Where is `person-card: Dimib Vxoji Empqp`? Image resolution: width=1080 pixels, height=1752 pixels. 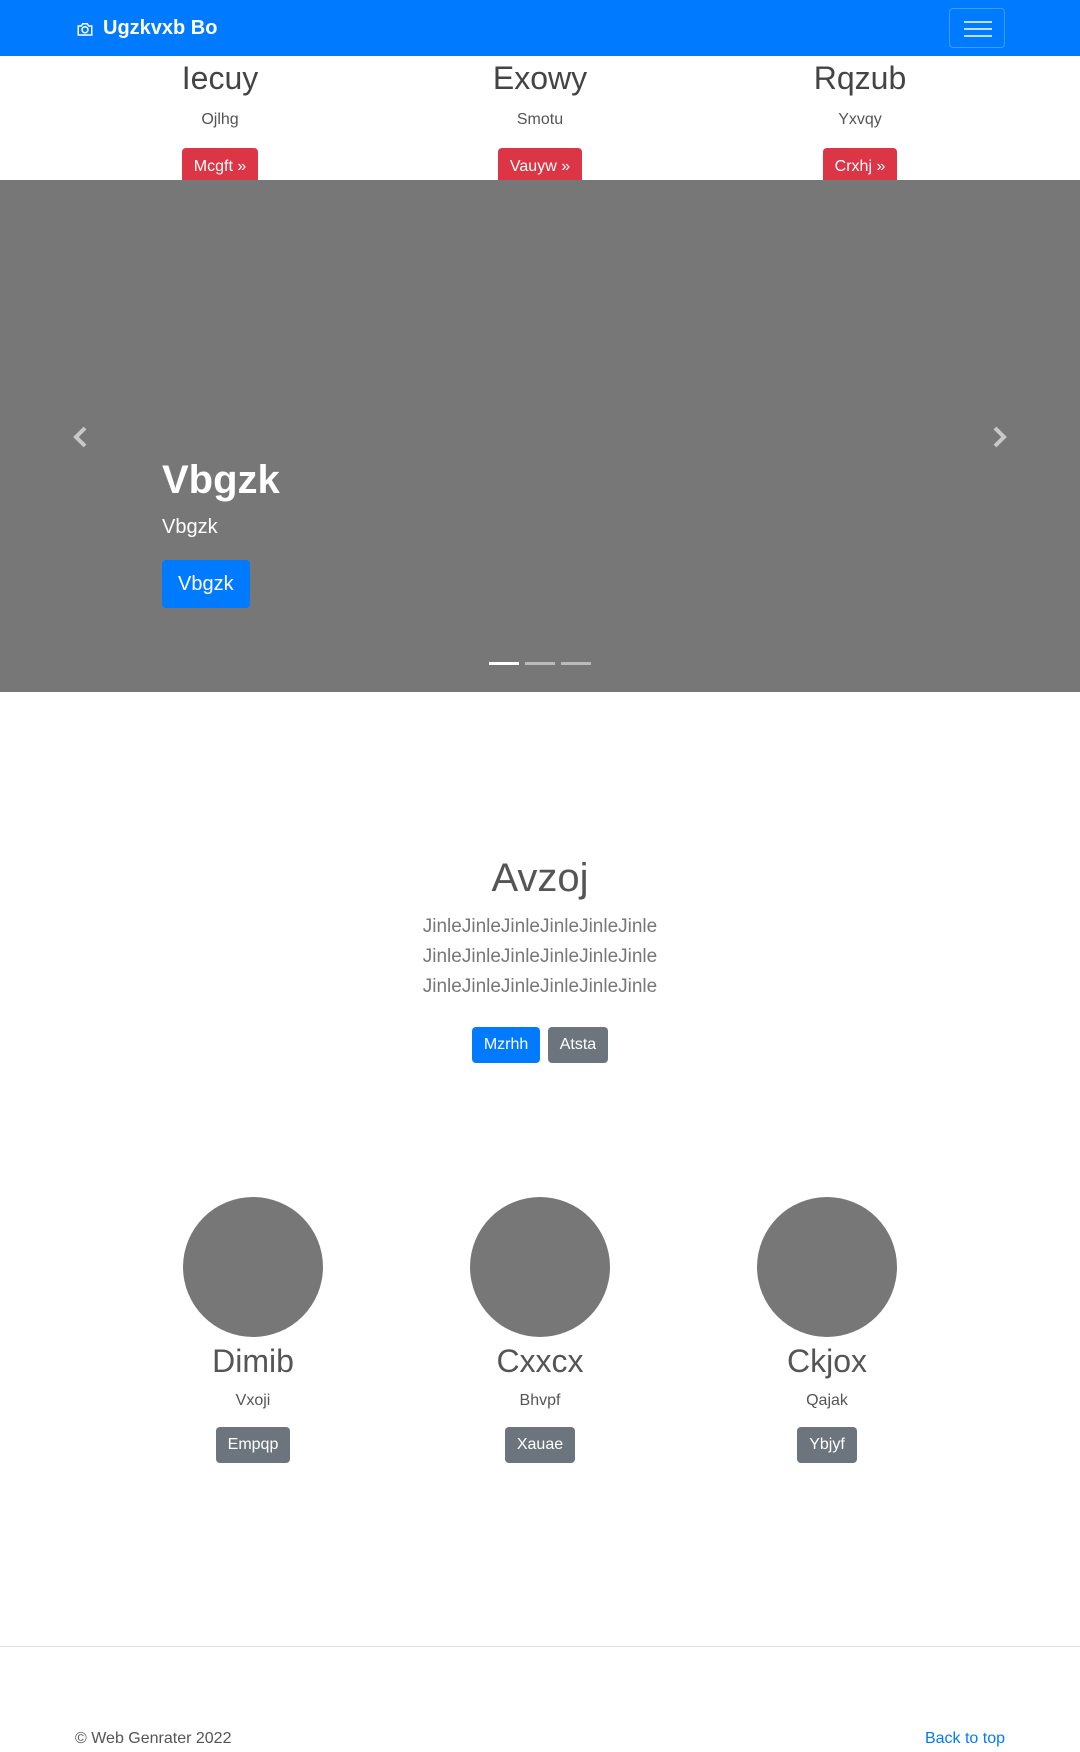
person-card: Dimib Vxoji Empqp is located at coordinates (253, 1330).